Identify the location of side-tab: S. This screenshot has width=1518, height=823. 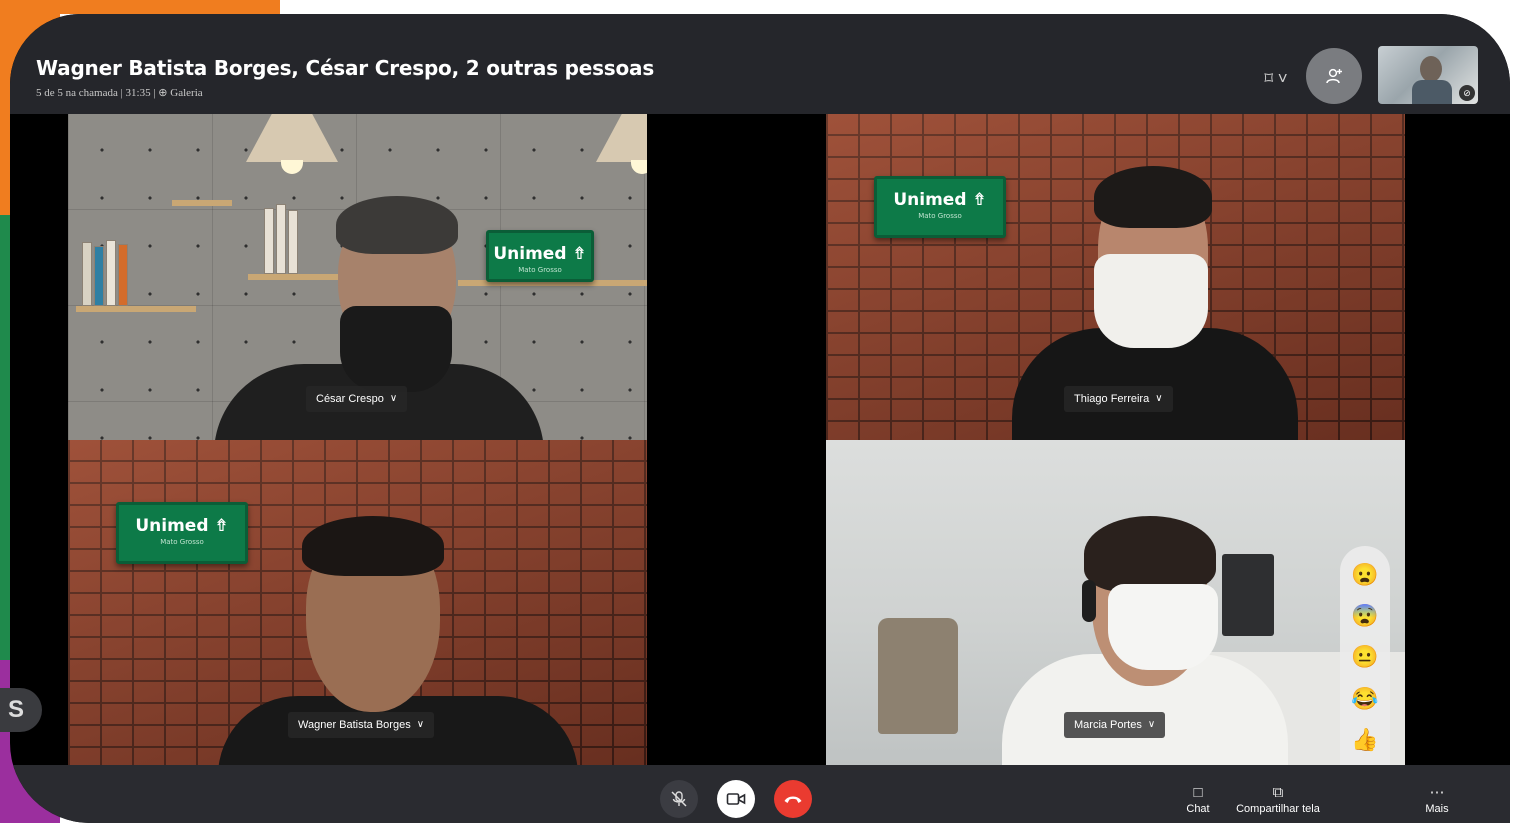
(21, 710).